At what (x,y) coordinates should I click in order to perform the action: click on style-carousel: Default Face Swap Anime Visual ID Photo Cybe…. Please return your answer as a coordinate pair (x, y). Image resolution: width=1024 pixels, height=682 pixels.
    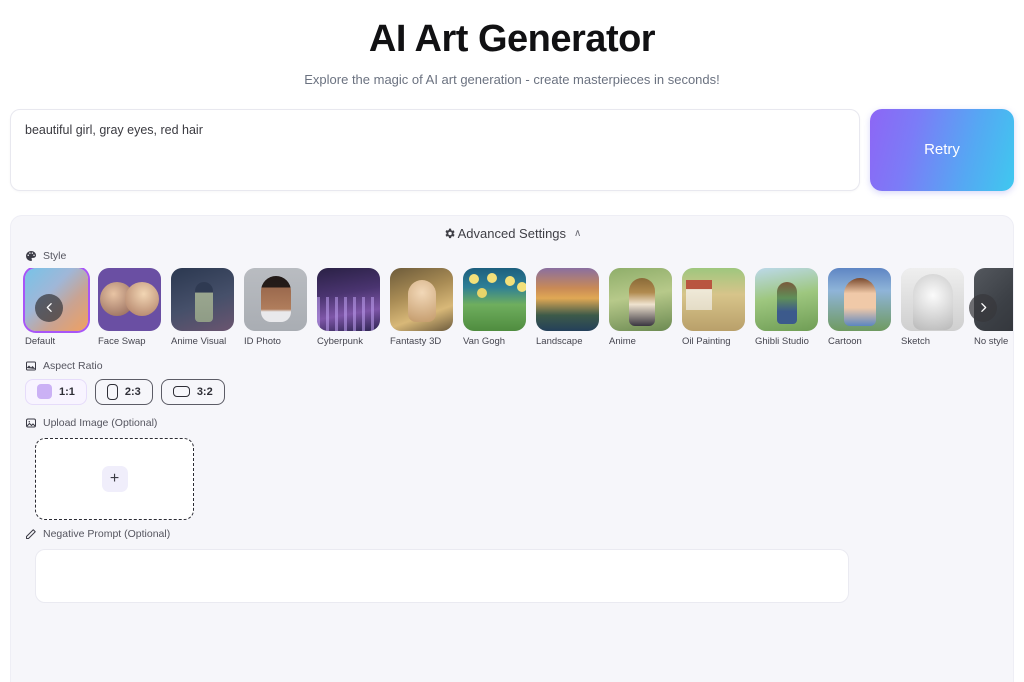
    Looking at the image, I should click on (512, 308).